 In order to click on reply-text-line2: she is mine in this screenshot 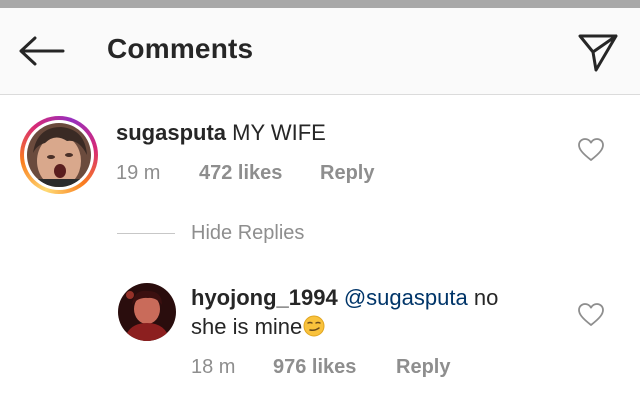, I will do `click(258, 327)`.